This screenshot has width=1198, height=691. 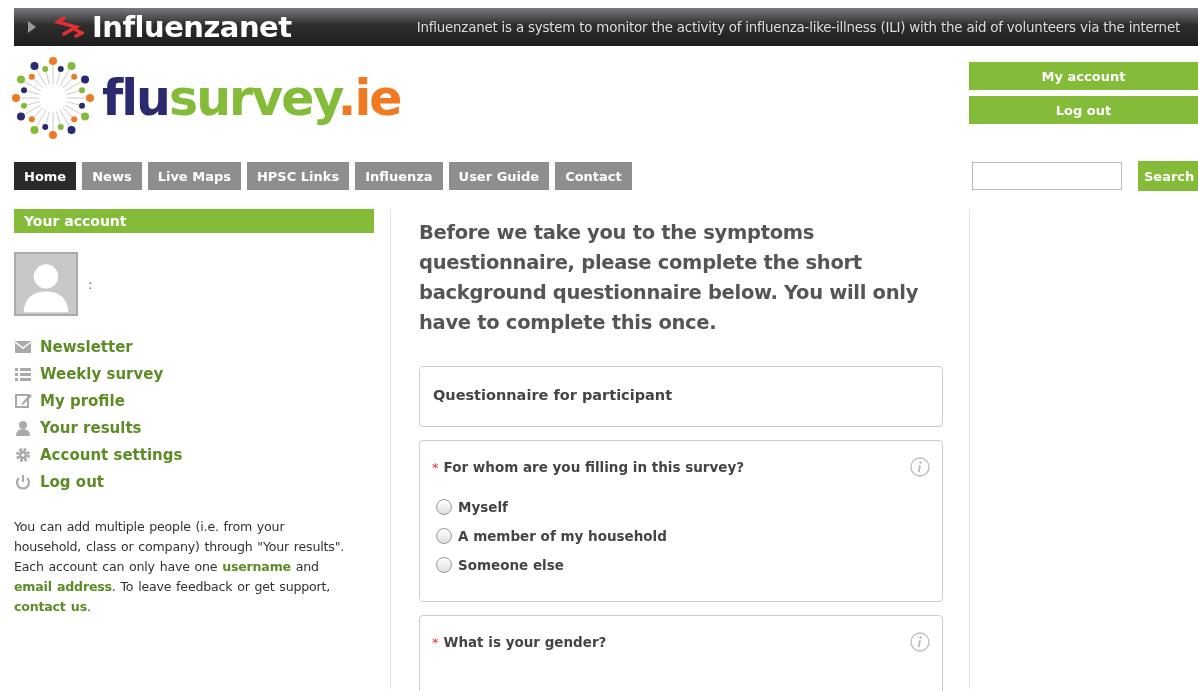 I want to click on list-icon, so click(x=23, y=374).